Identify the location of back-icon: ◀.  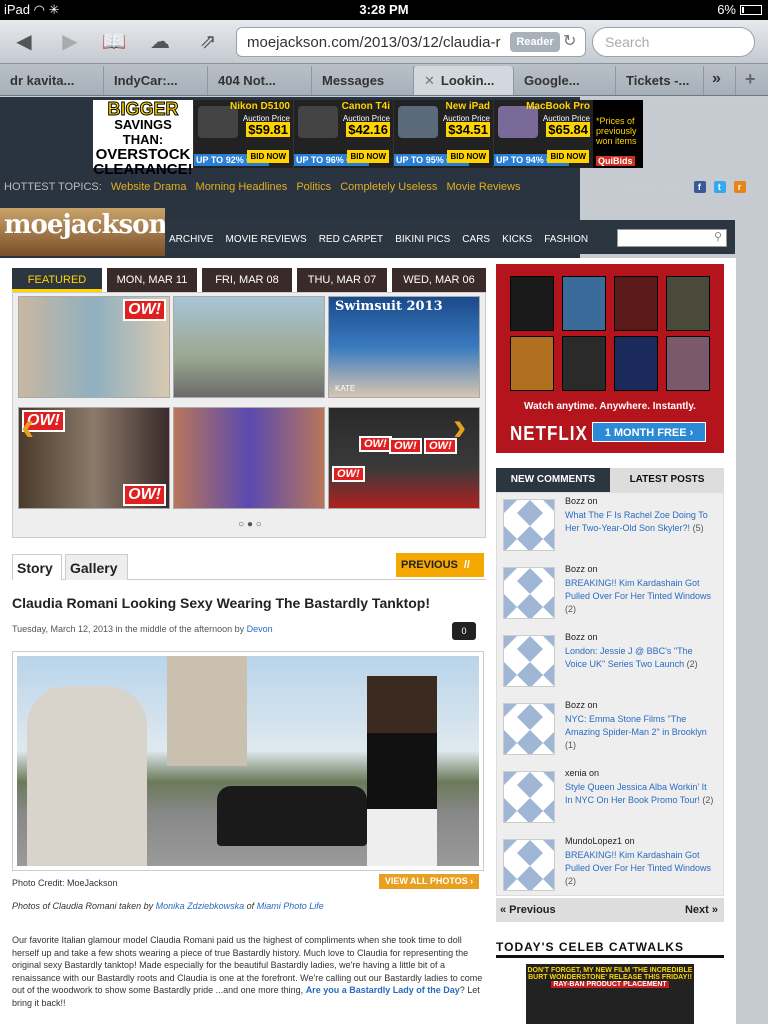
(24, 42).